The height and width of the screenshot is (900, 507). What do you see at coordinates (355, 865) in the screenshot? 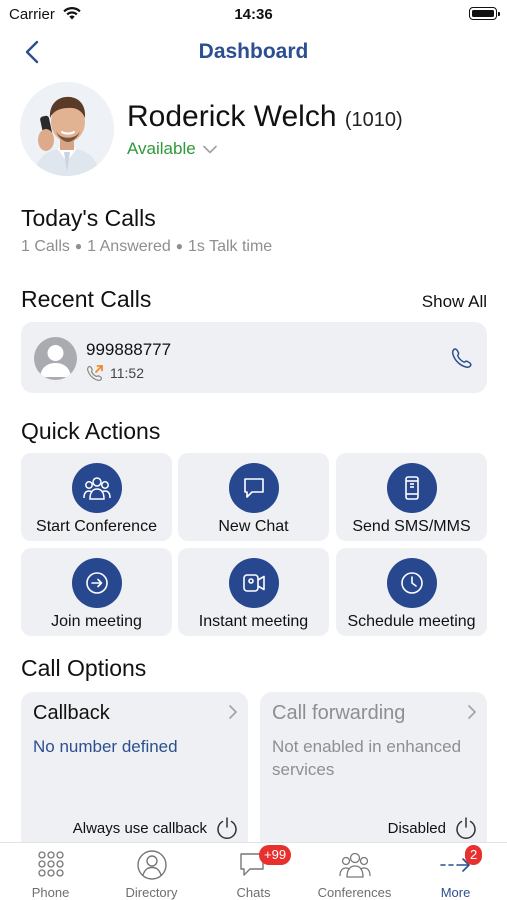
I see `conferences-icon` at bounding box center [355, 865].